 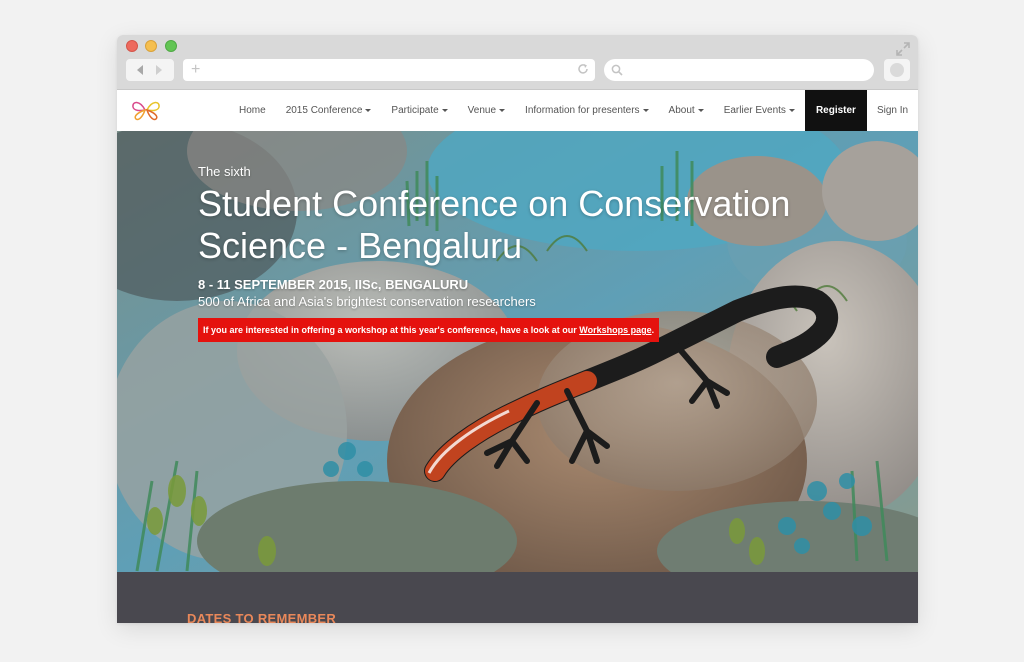 What do you see at coordinates (587, 110) in the screenshot?
I see `nav-information-for-presenters: Information for presenters` at bounding box center [587, 110].